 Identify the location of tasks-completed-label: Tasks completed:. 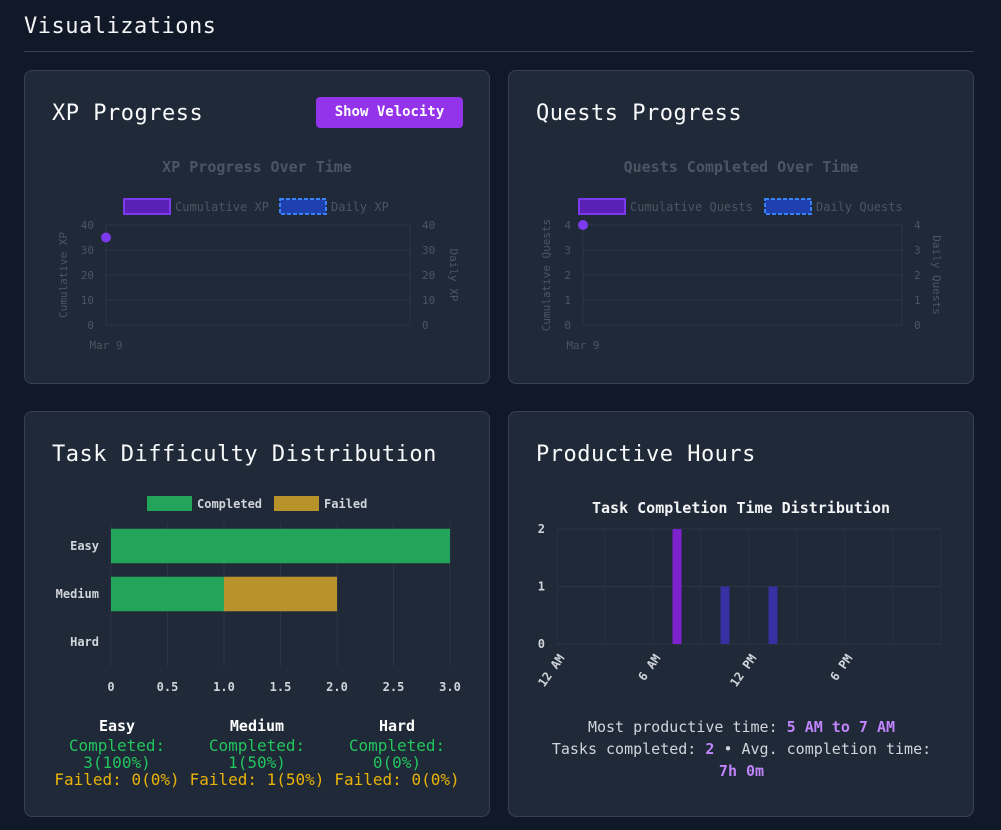
(624, 749).